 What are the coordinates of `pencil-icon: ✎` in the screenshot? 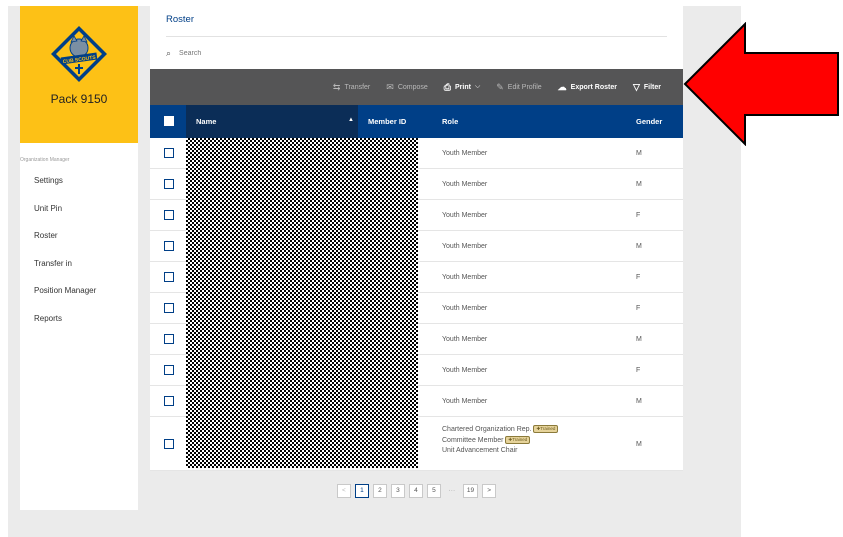 It's located at (500, 86).